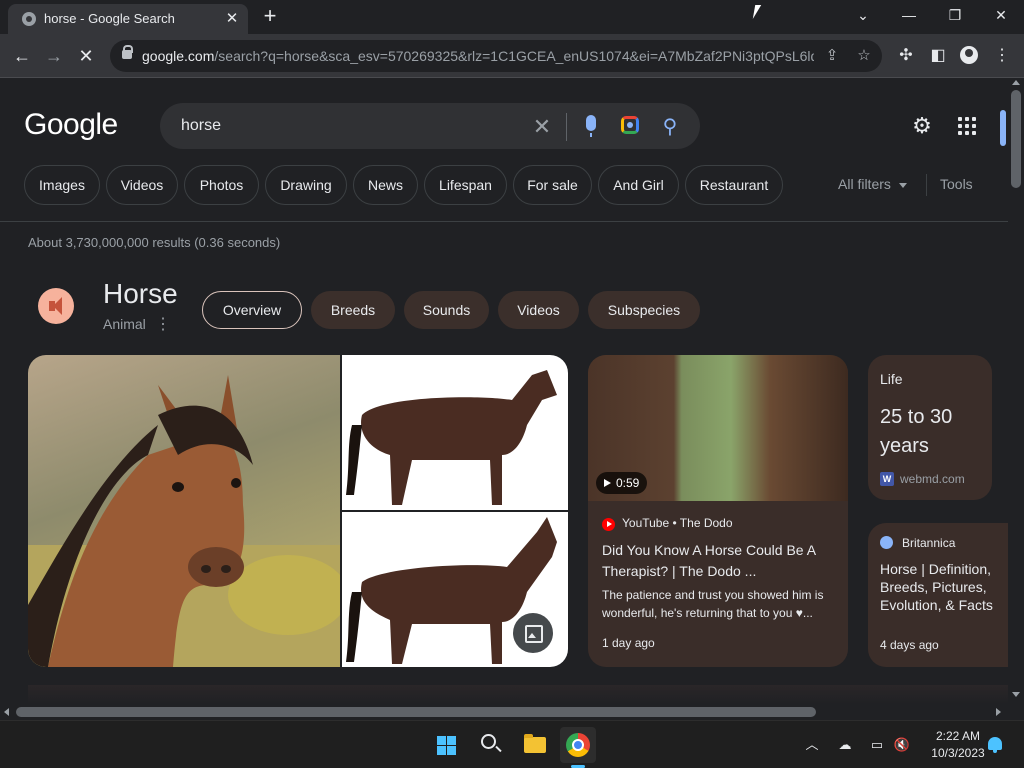  Describe the element at coordinates (864, 56) in the screenshot. I see `bookmark-star-icon: ☆` at that location.